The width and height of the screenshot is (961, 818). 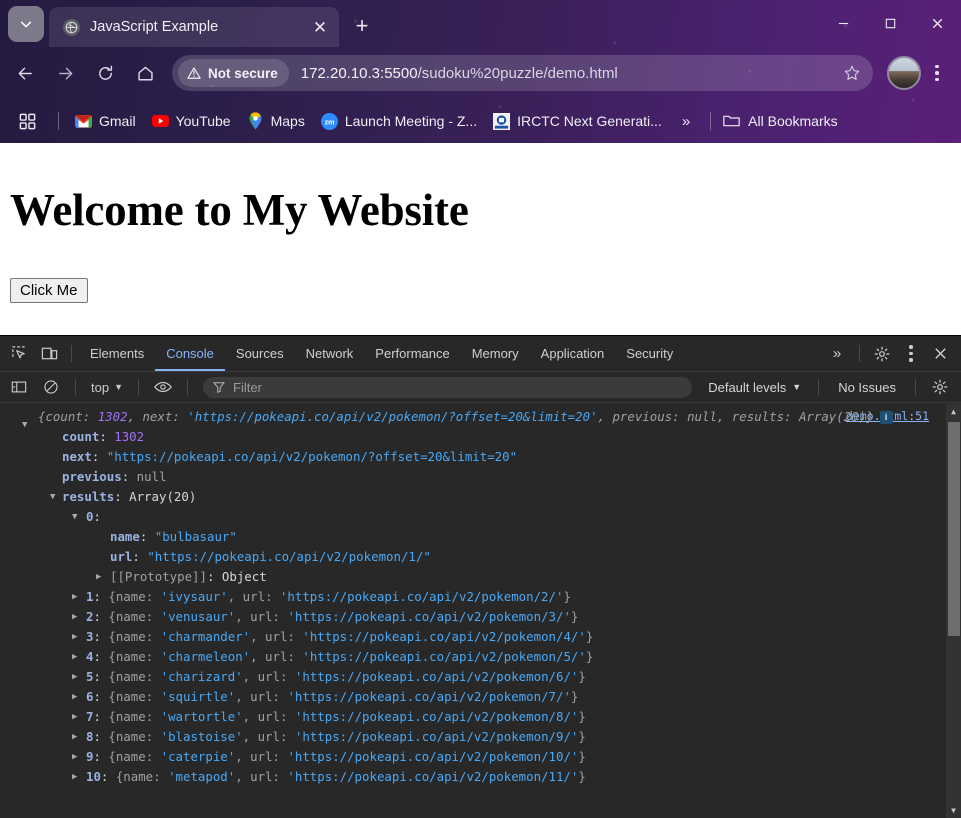 What do you see at coordinates (198, 756) in the screenshot?
I see `row-name: 'caterpie'` at bounding box center [198, 756].